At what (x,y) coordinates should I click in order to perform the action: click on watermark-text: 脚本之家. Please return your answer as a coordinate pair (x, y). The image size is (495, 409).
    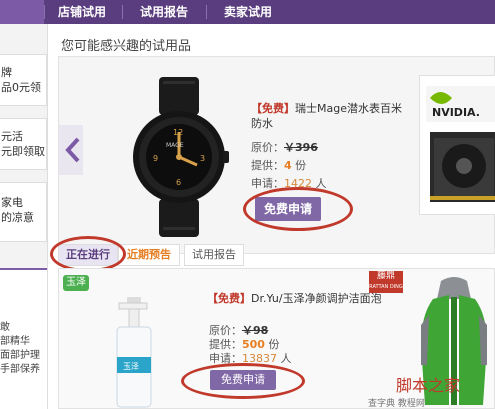
    Looking at the image, I should click on (428, 385).